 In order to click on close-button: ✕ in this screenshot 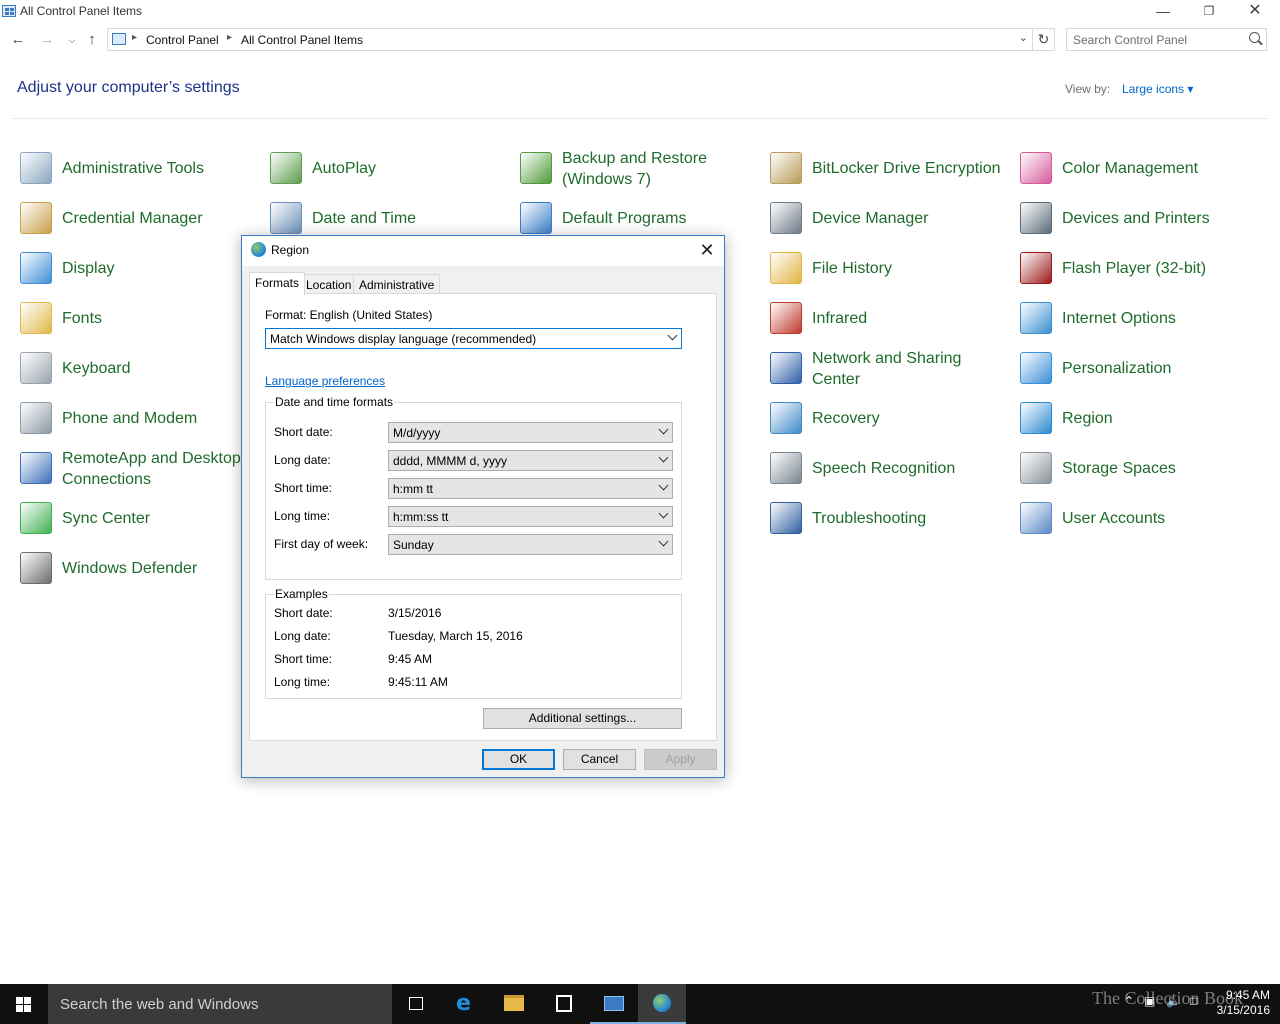, I will do `click(1255, 12)`.